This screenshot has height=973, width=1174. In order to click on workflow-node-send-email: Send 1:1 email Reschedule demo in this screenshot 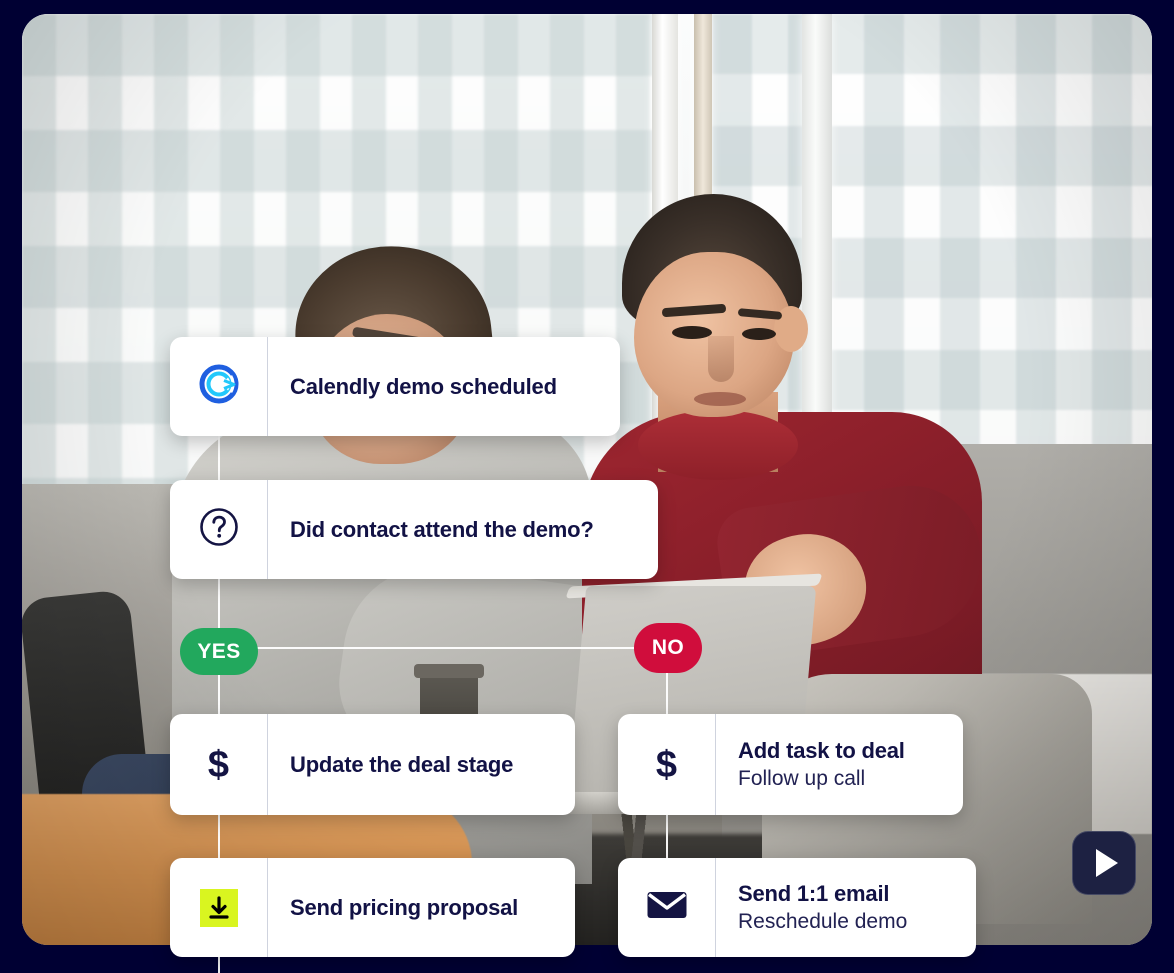, I will do `click(797, 907)`.